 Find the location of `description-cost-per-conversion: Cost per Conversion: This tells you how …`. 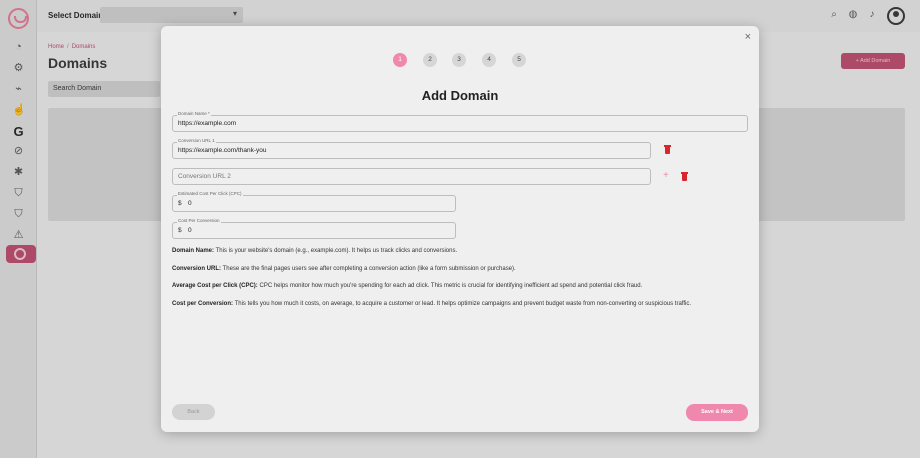

description-cost-per-conversion: Cost per Conversion: This tells you how … is located at coordinates (459, 304).